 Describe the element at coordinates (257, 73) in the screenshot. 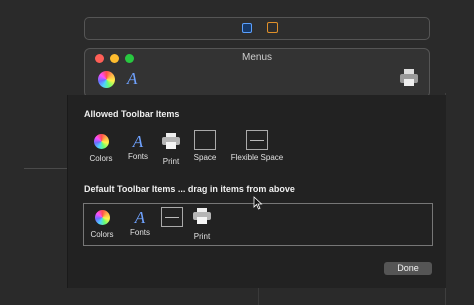

I see `menus-window: Menus A` at that location.